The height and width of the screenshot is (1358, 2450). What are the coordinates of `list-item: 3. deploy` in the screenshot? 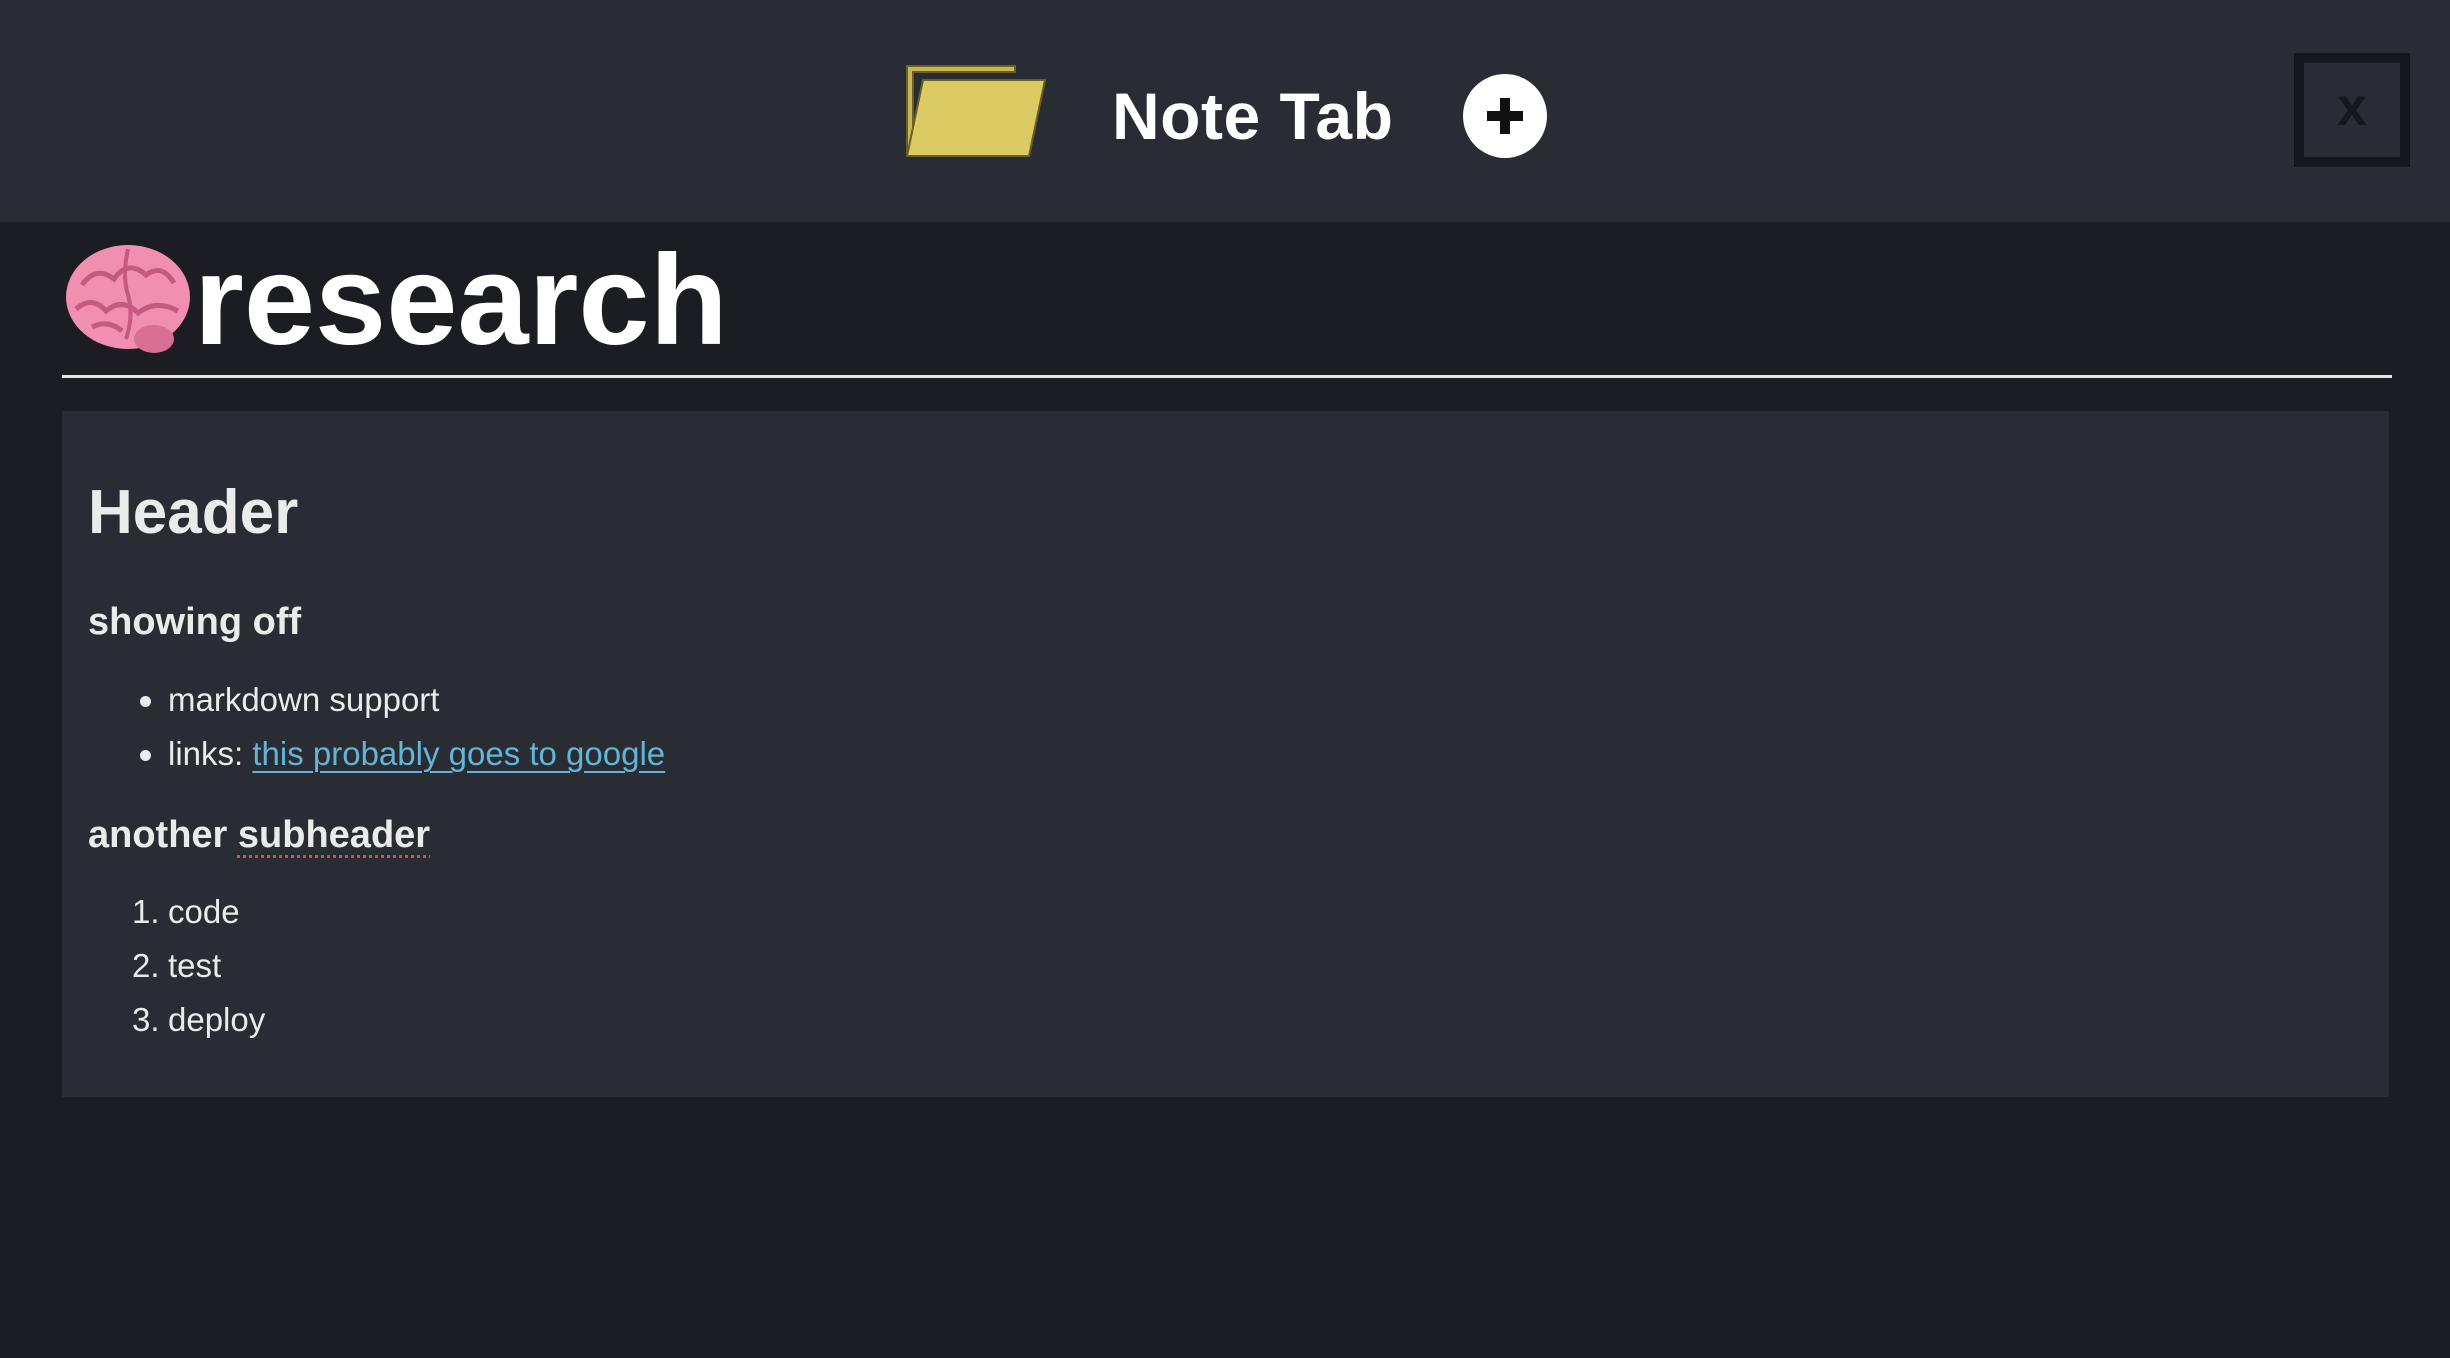 It's located at (163, 1020).